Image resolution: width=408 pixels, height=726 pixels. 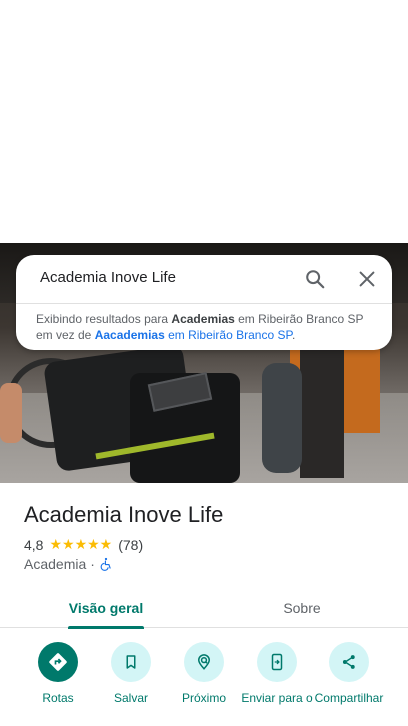 I want to click on rating-value: 4,8, so click(x=34, y=544).